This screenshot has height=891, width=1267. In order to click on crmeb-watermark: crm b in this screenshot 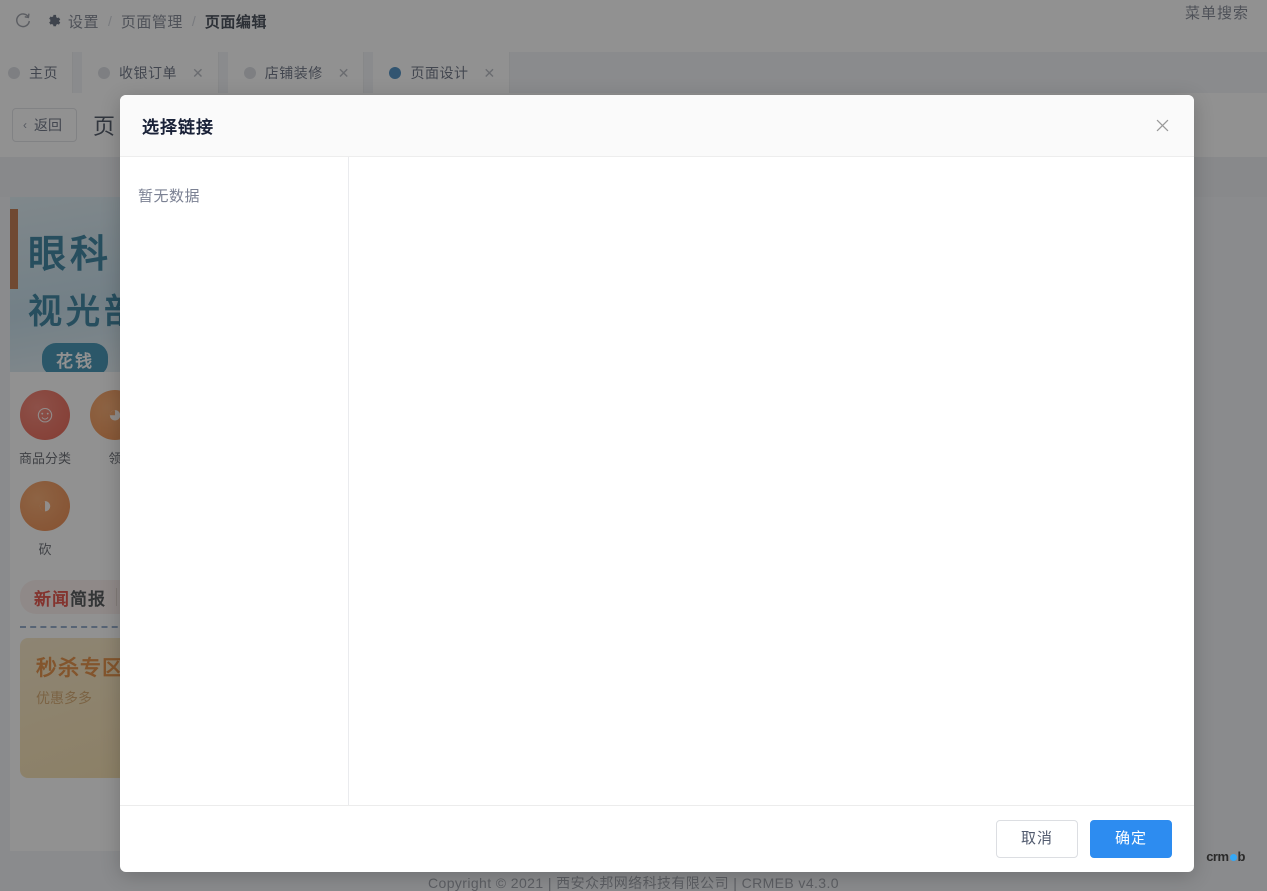, I will do `click(1225, 856)`.